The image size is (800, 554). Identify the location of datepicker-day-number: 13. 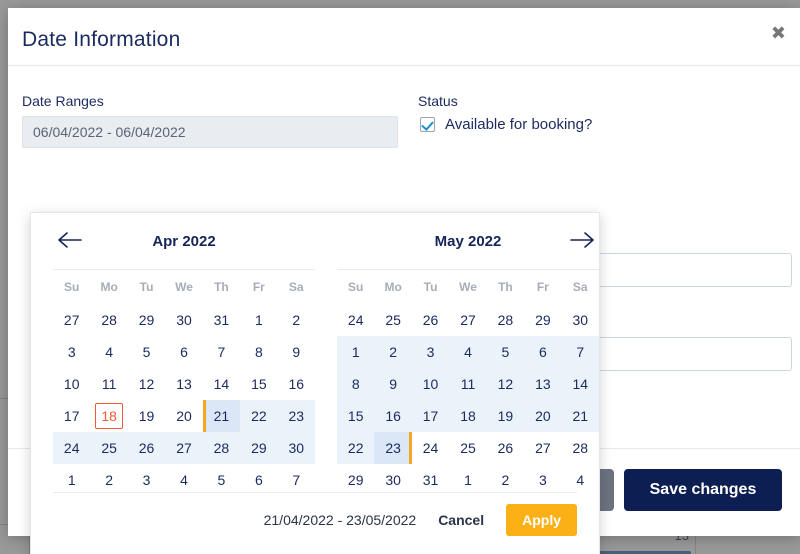
(184, 384).